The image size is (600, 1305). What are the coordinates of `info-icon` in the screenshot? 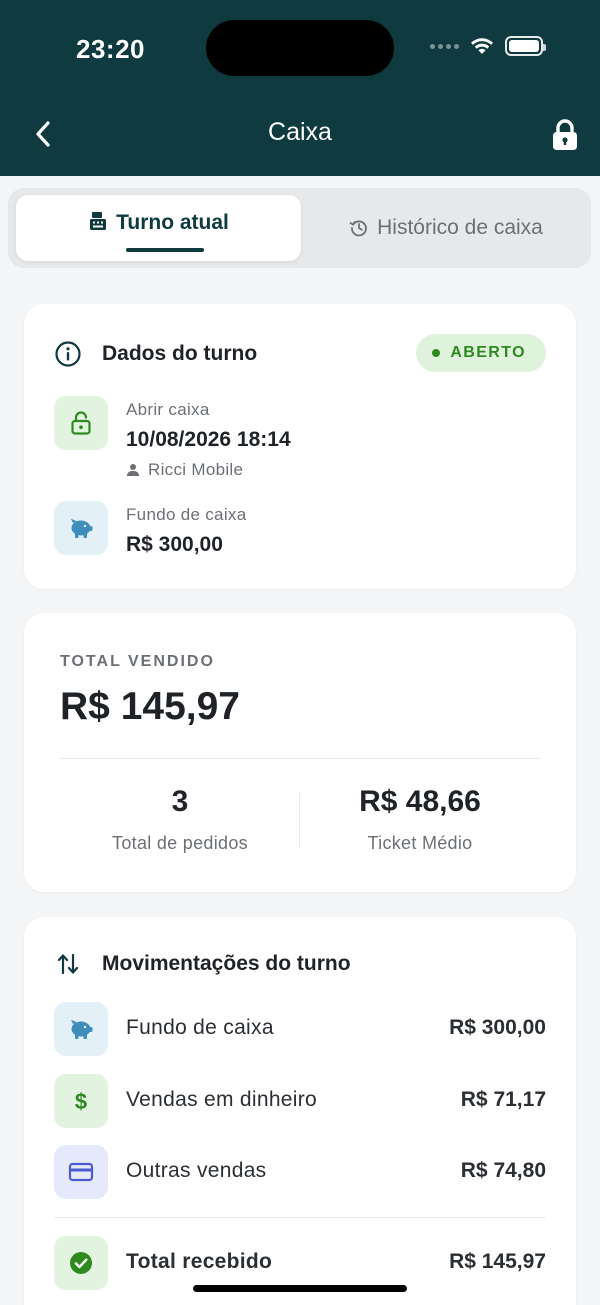 It's located at (68, 354).